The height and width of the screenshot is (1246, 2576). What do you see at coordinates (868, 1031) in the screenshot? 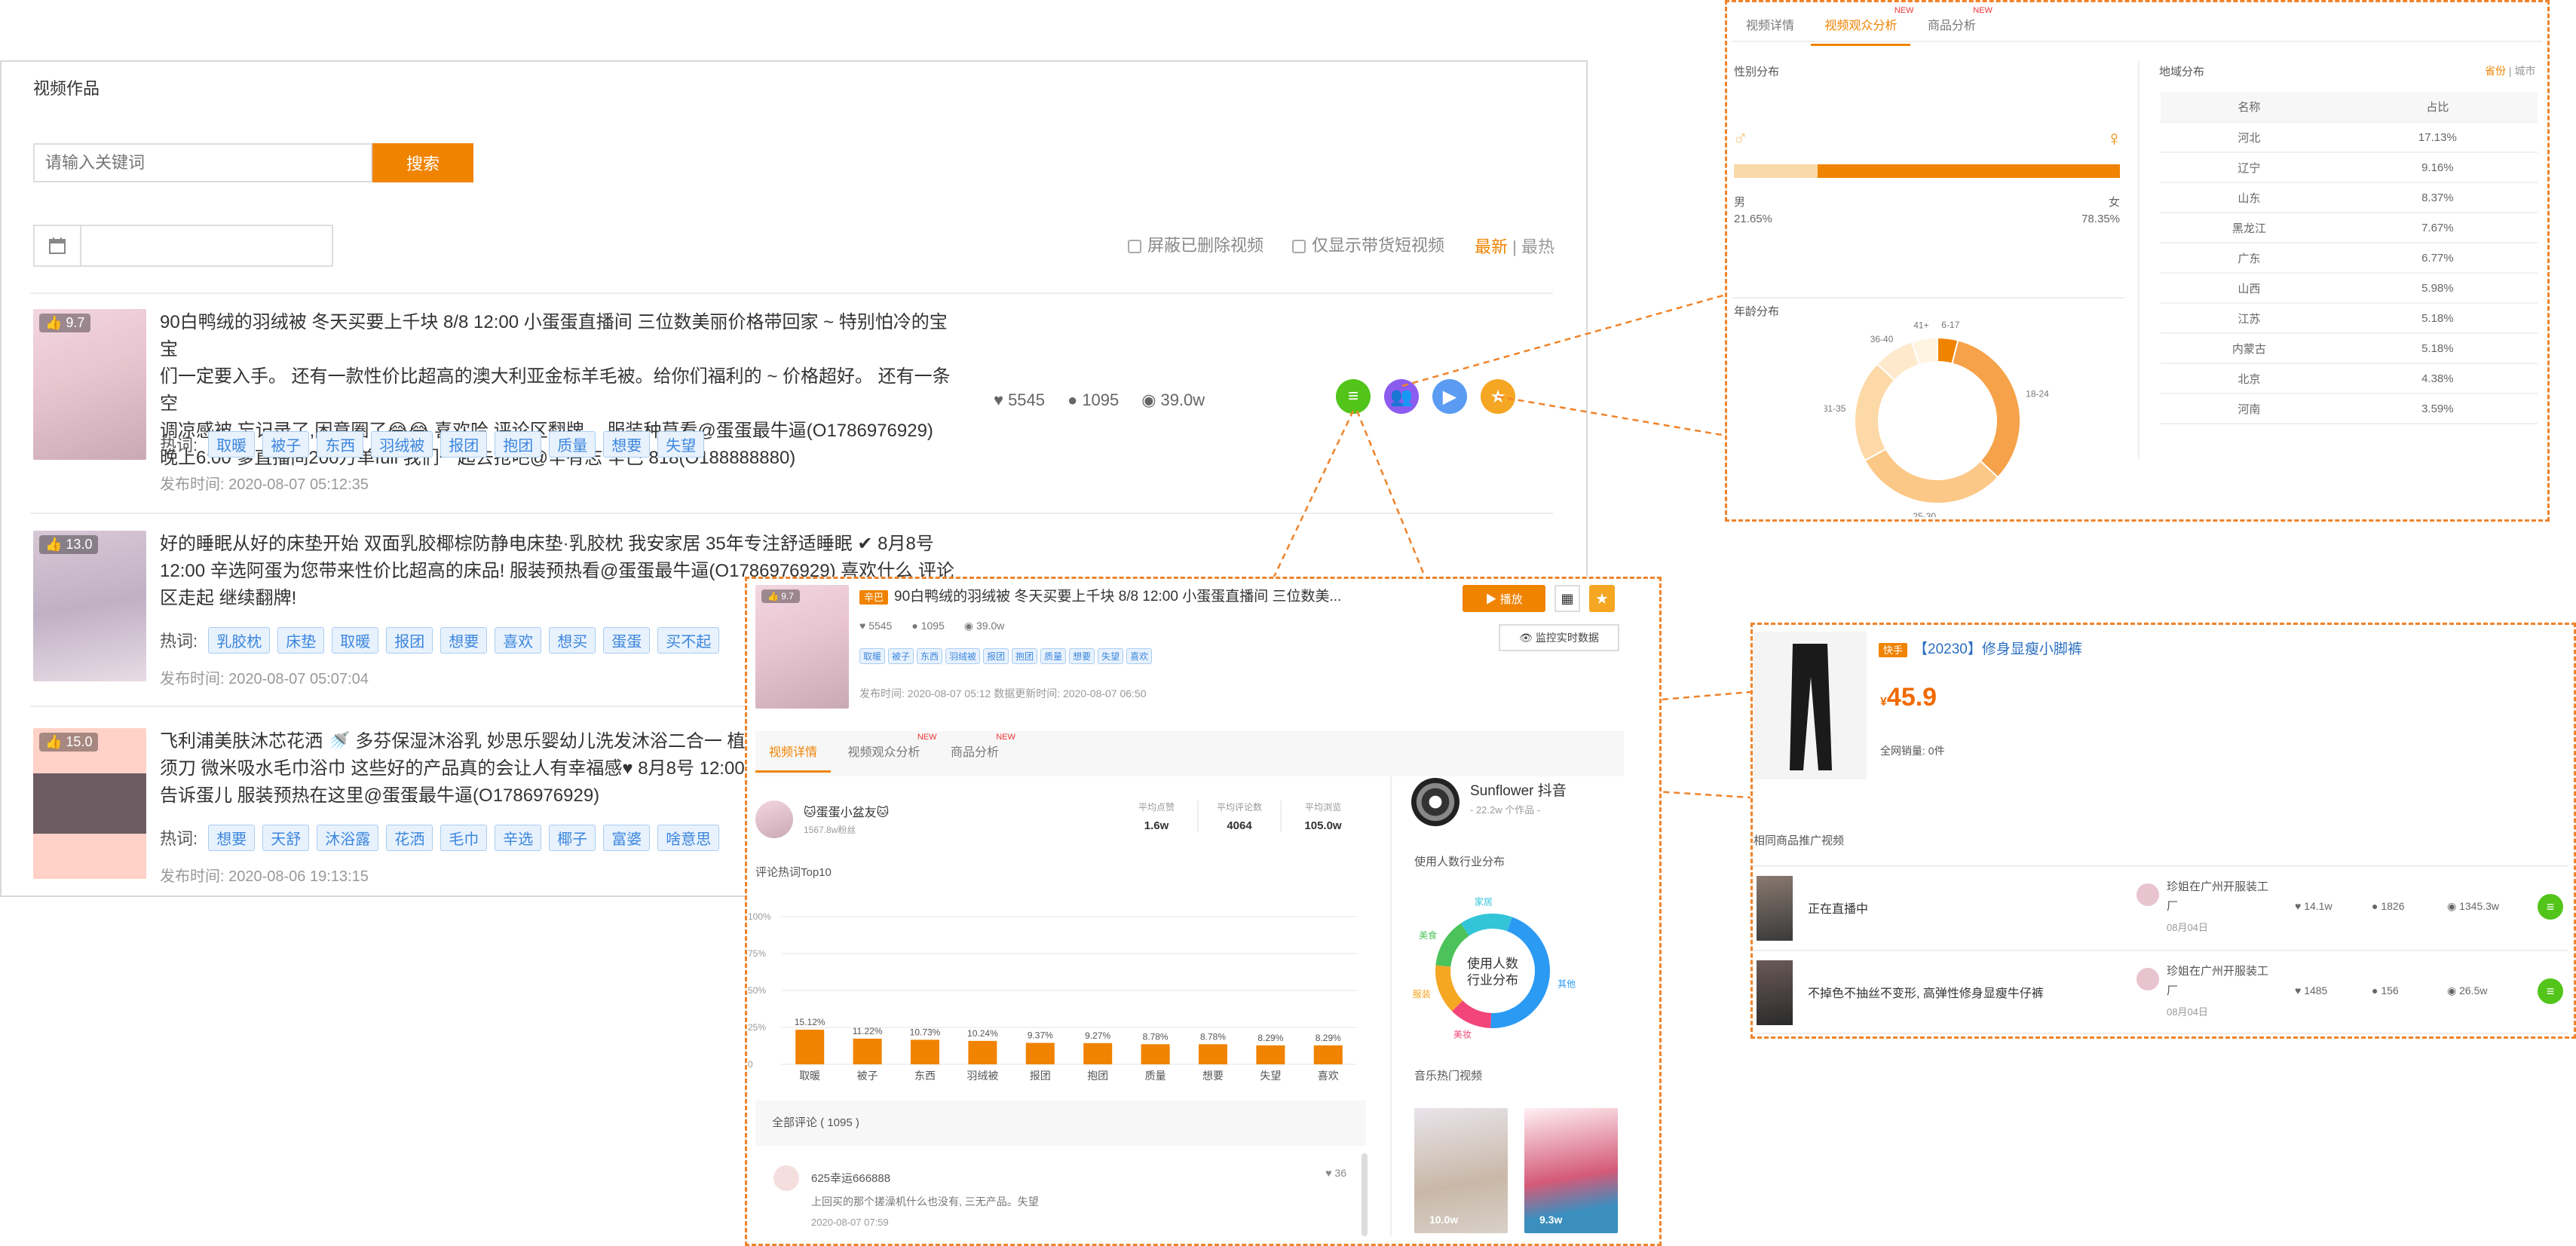
I see `data-label: 11.22%` at bounding box center [868, 1031].